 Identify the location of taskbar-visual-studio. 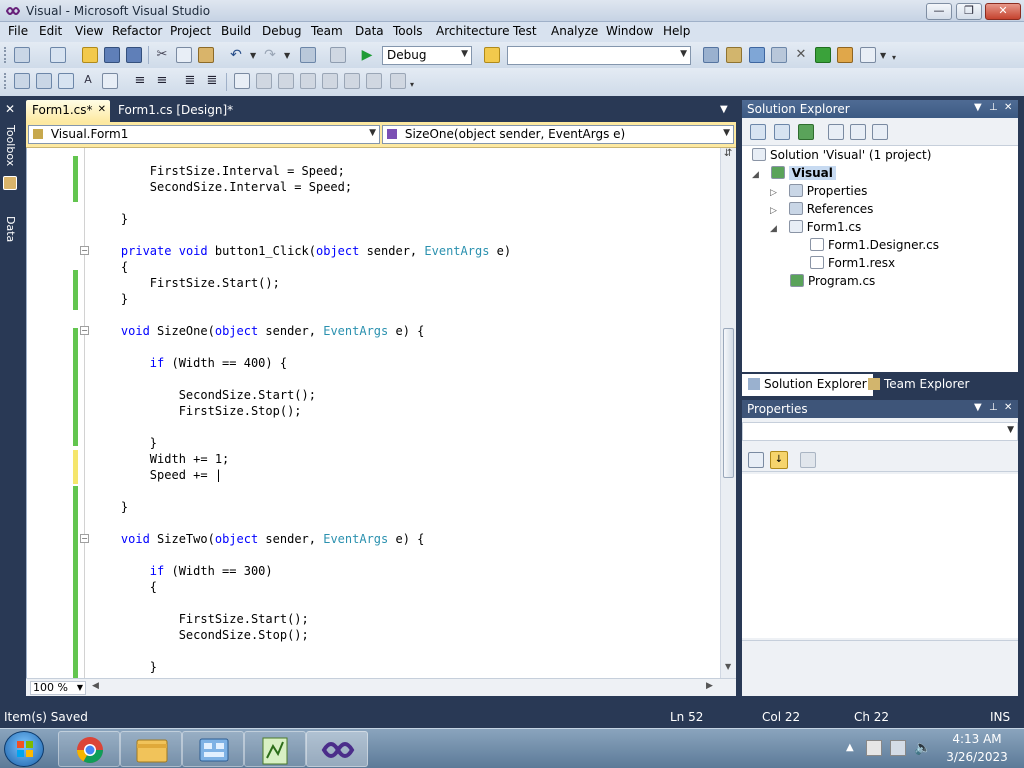
(337, 749).